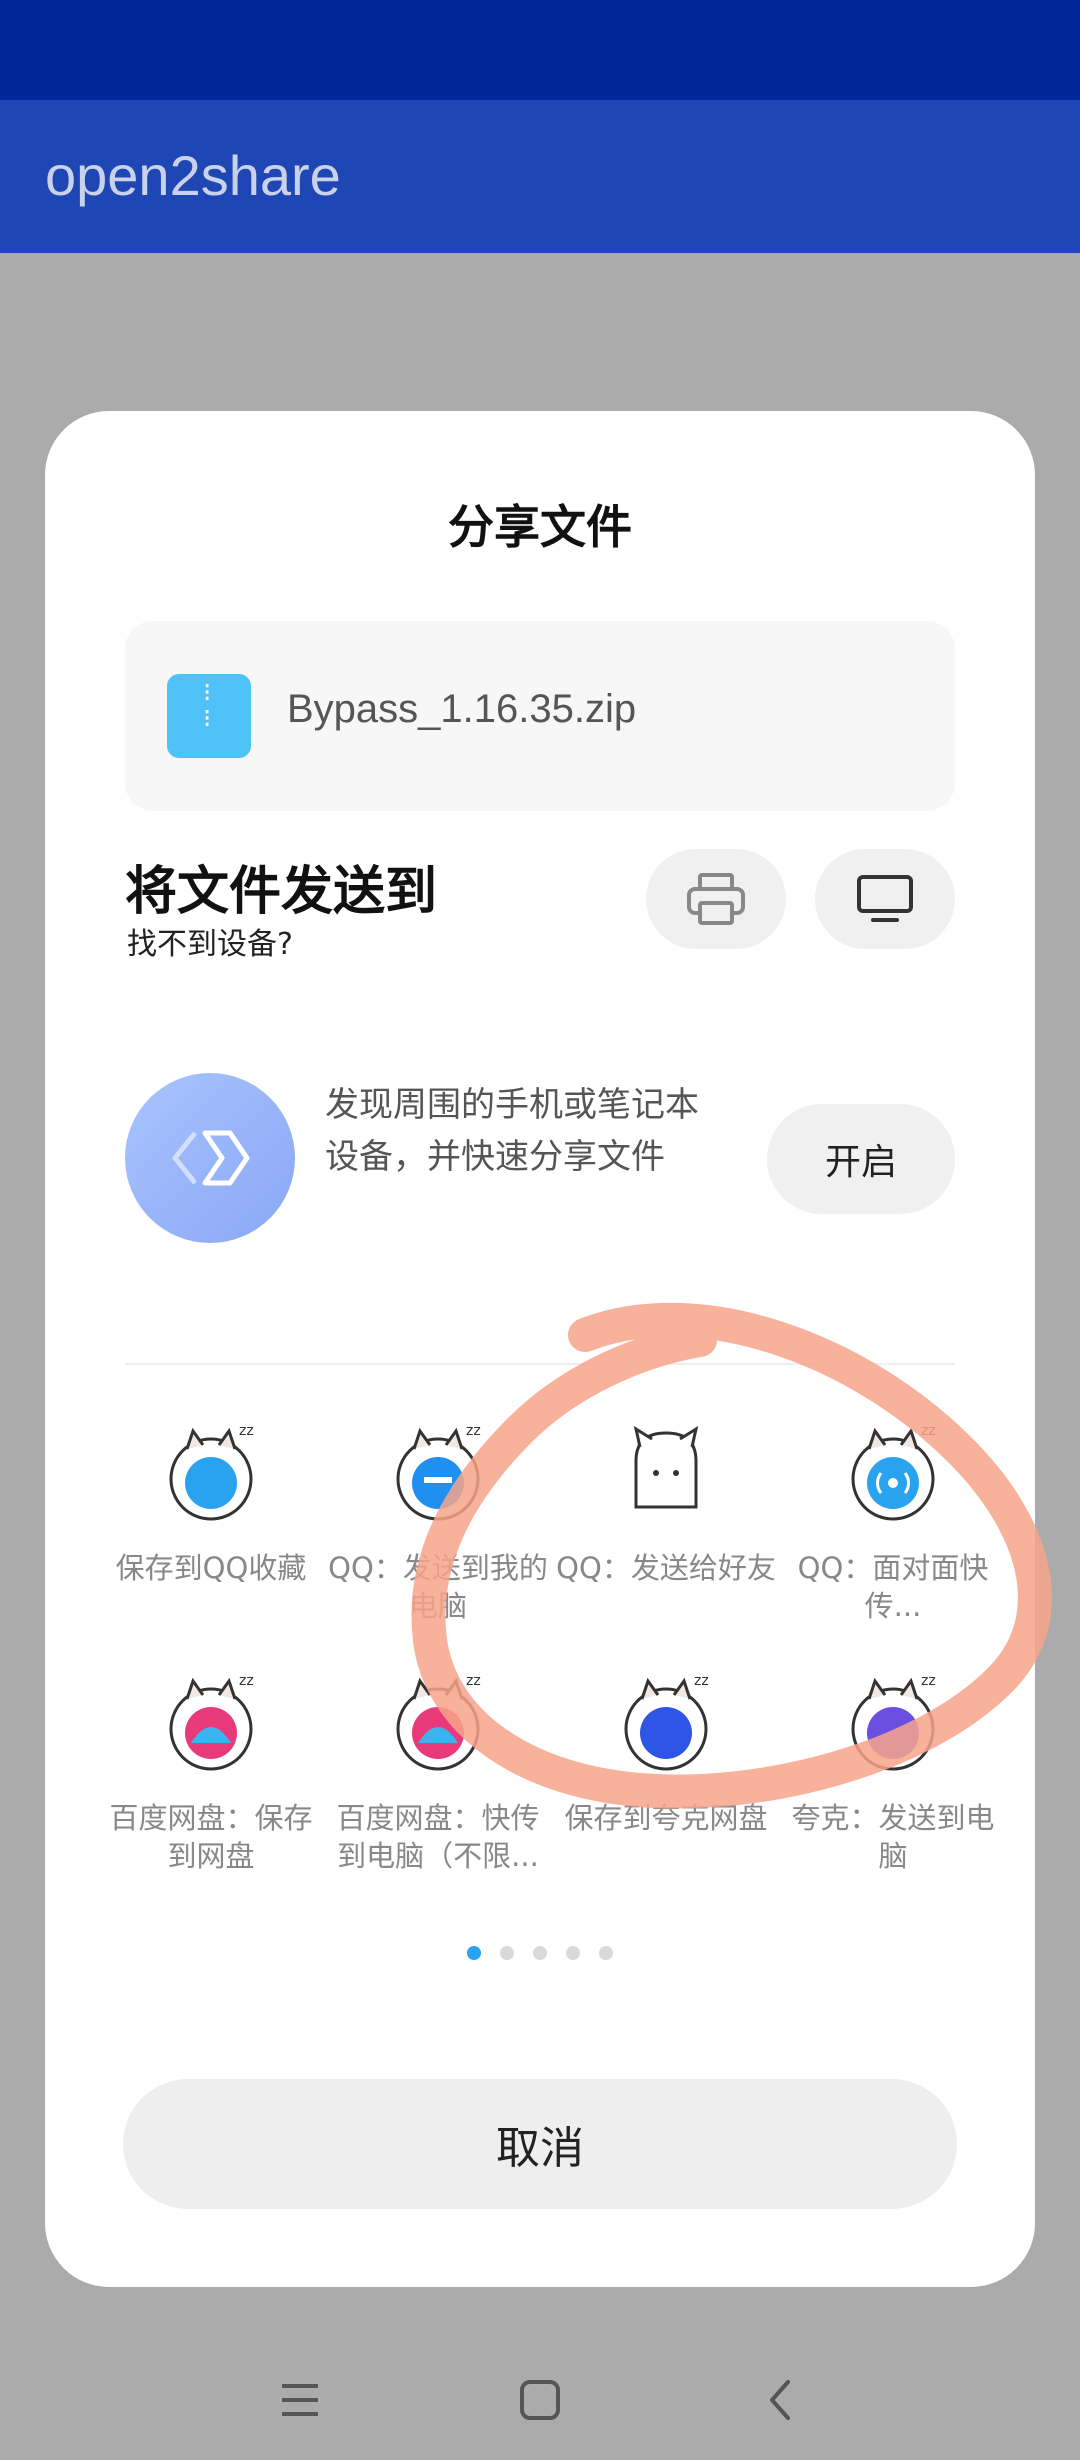 This screenshot has width=1080, height=2460. Describe the element at coordinates (666, 1722) in the screenshot. I see `quark-netdisk-icon: zz` at that location.